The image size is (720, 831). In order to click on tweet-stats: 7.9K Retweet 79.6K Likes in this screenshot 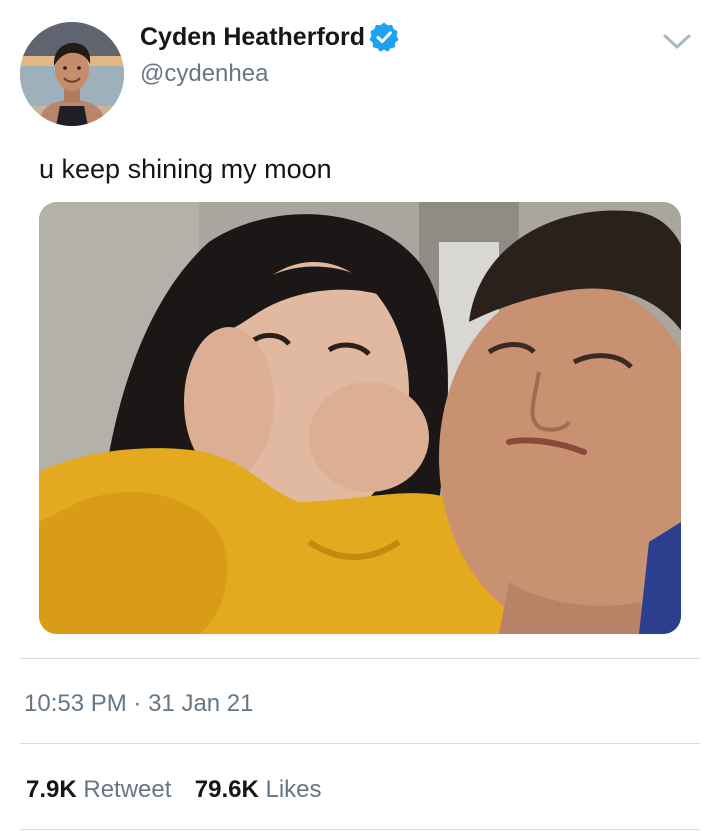, I will do `click(174, 790)`.